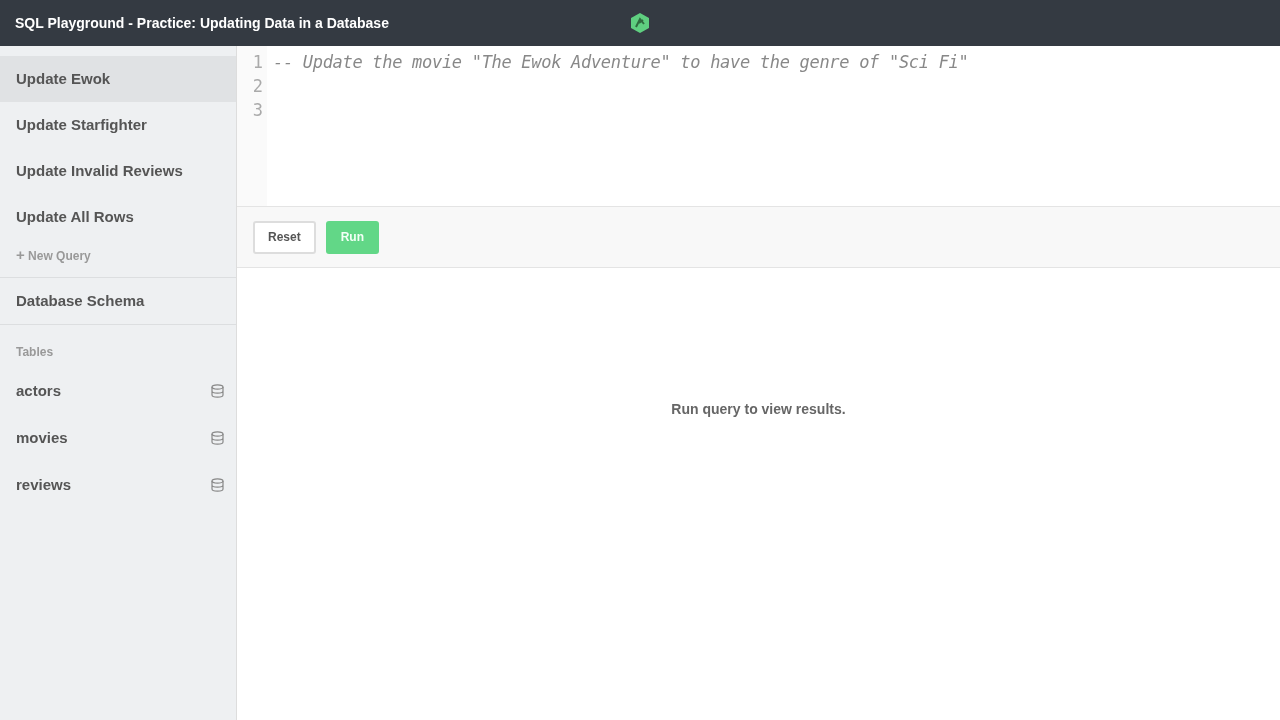  I want to click on results-message: Run query to view results., so click(758, 410).